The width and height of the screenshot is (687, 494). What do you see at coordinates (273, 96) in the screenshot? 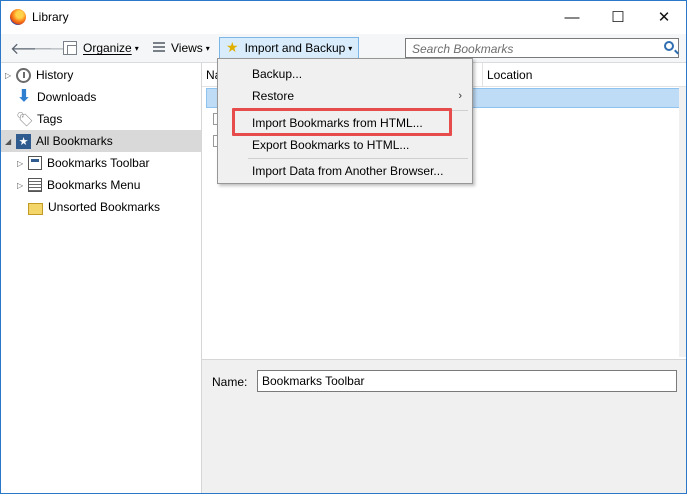
I see `menu-item-label: Restore` at bounding box center [273, 96].